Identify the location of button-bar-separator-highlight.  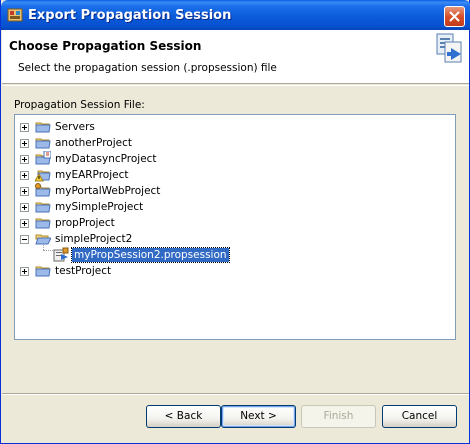
(235, 394).